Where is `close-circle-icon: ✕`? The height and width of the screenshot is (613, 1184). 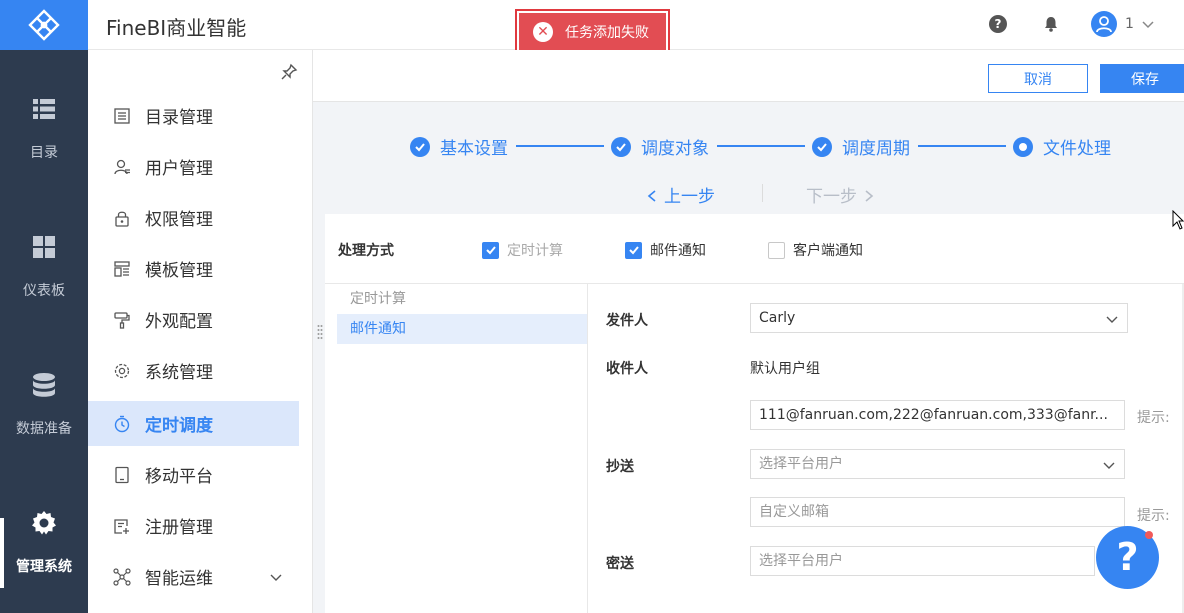 close-circle-icon: ✕ is located at coordinates (543, 31).